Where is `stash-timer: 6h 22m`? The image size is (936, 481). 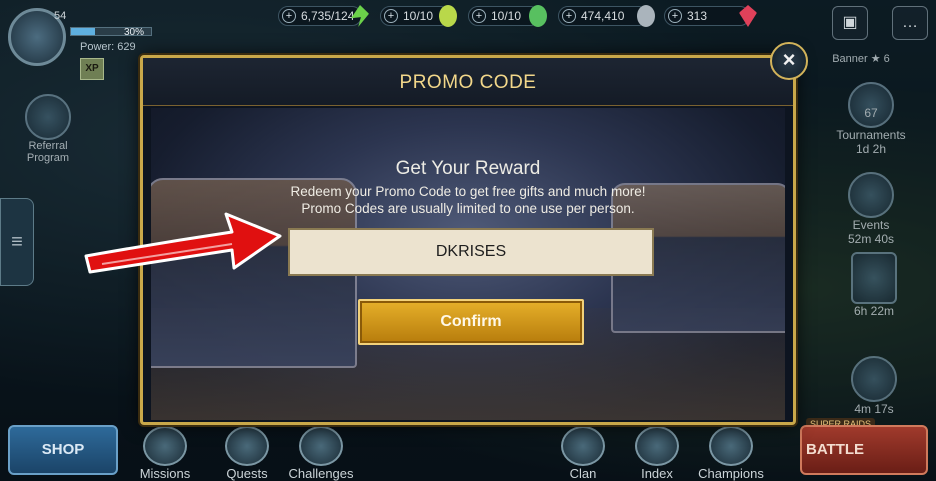
stash-timer: 6h 22m is located at coordinates (874, 311).